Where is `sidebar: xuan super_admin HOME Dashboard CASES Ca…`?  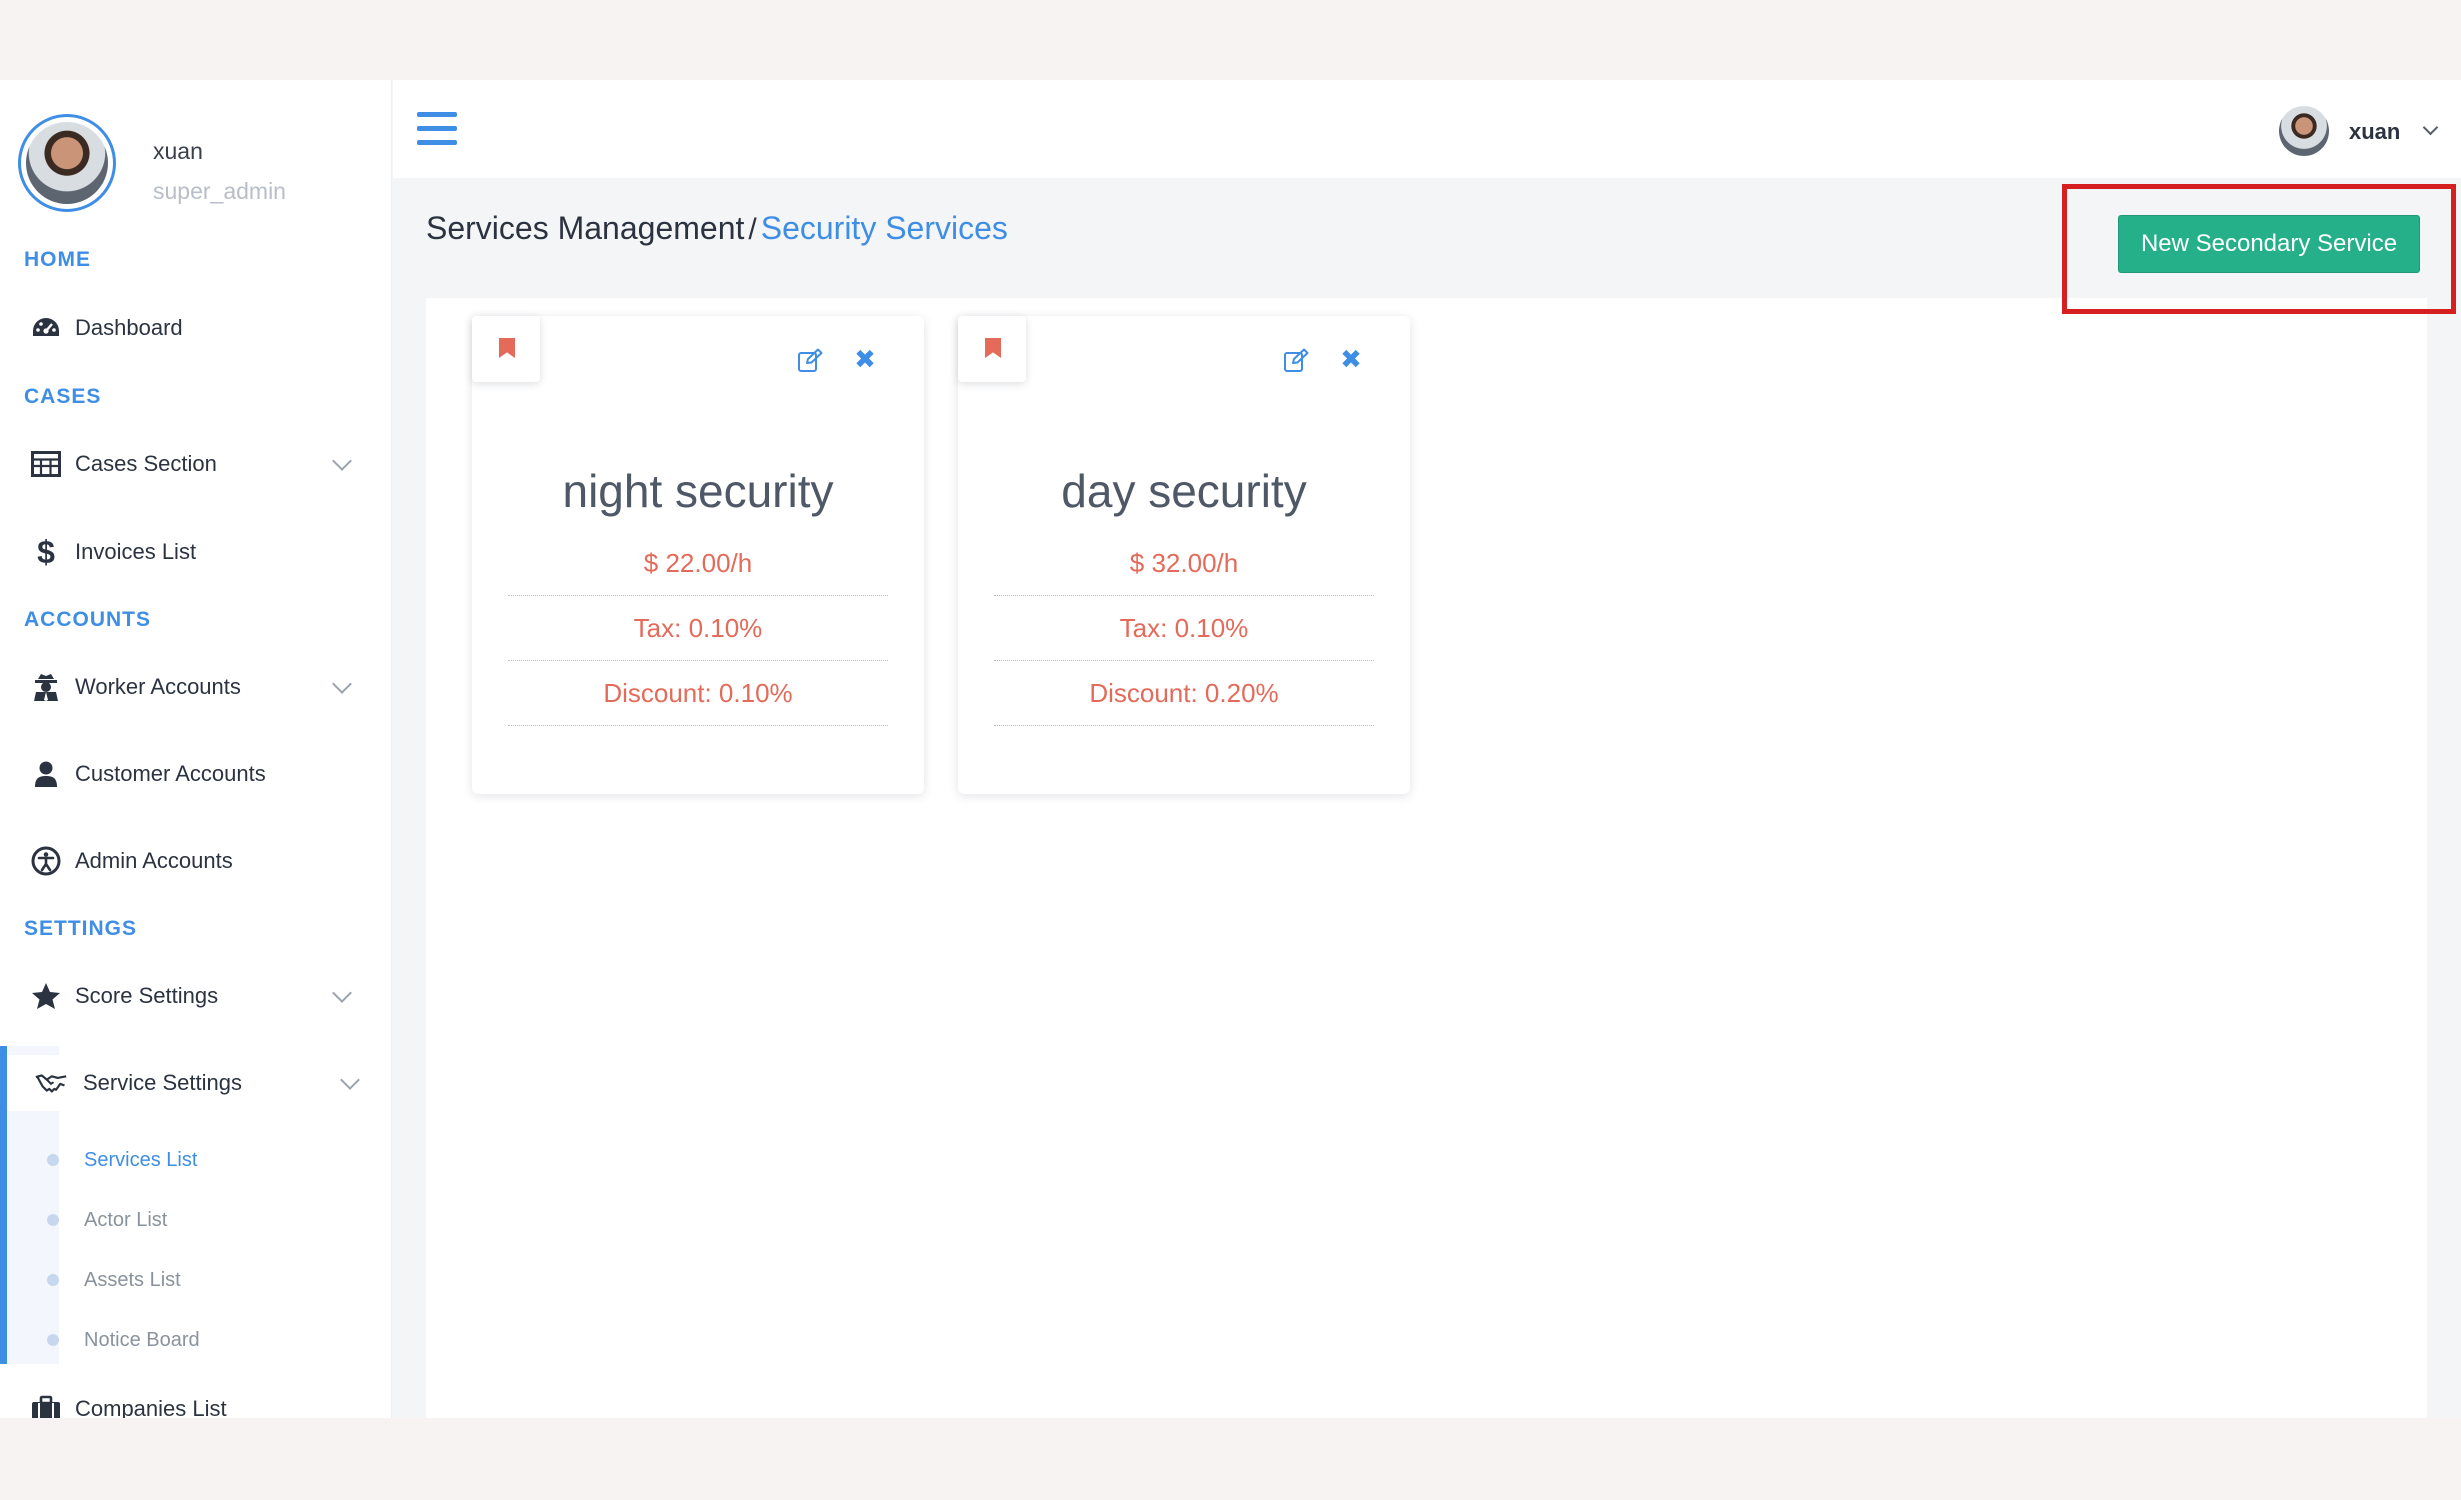 sidebar: xuan super_admin HOME Dashboard CASES Ca… is located at coordinates (196, 749).